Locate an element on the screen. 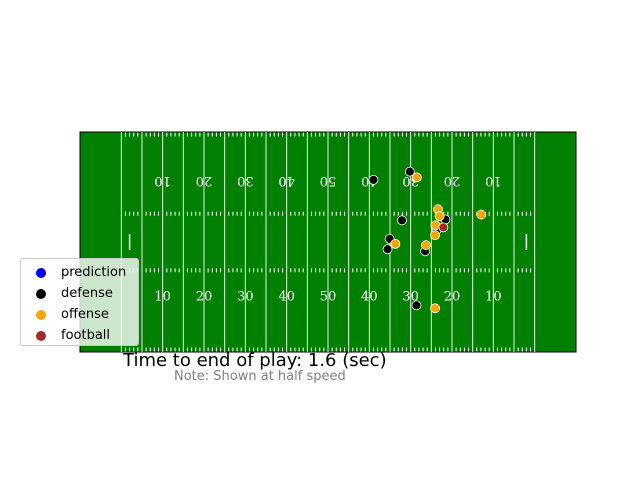  legend: prediction defense offense football is located at coordinates (79, 302).